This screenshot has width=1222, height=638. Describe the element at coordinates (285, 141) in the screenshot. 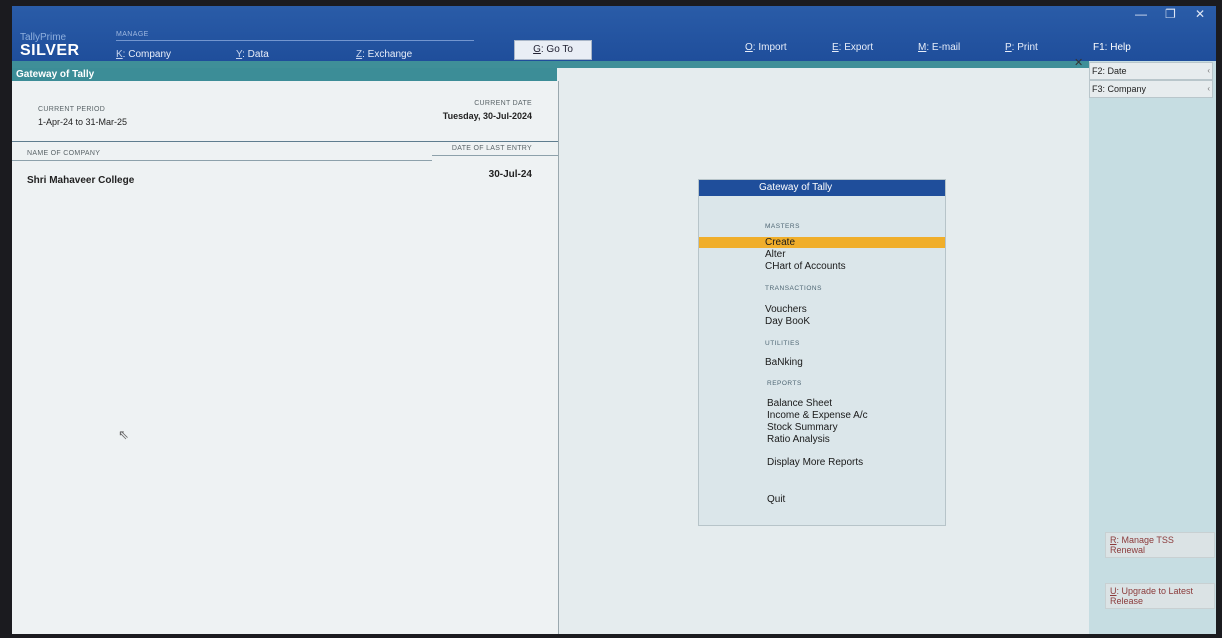

I see `period-divider` at that location.